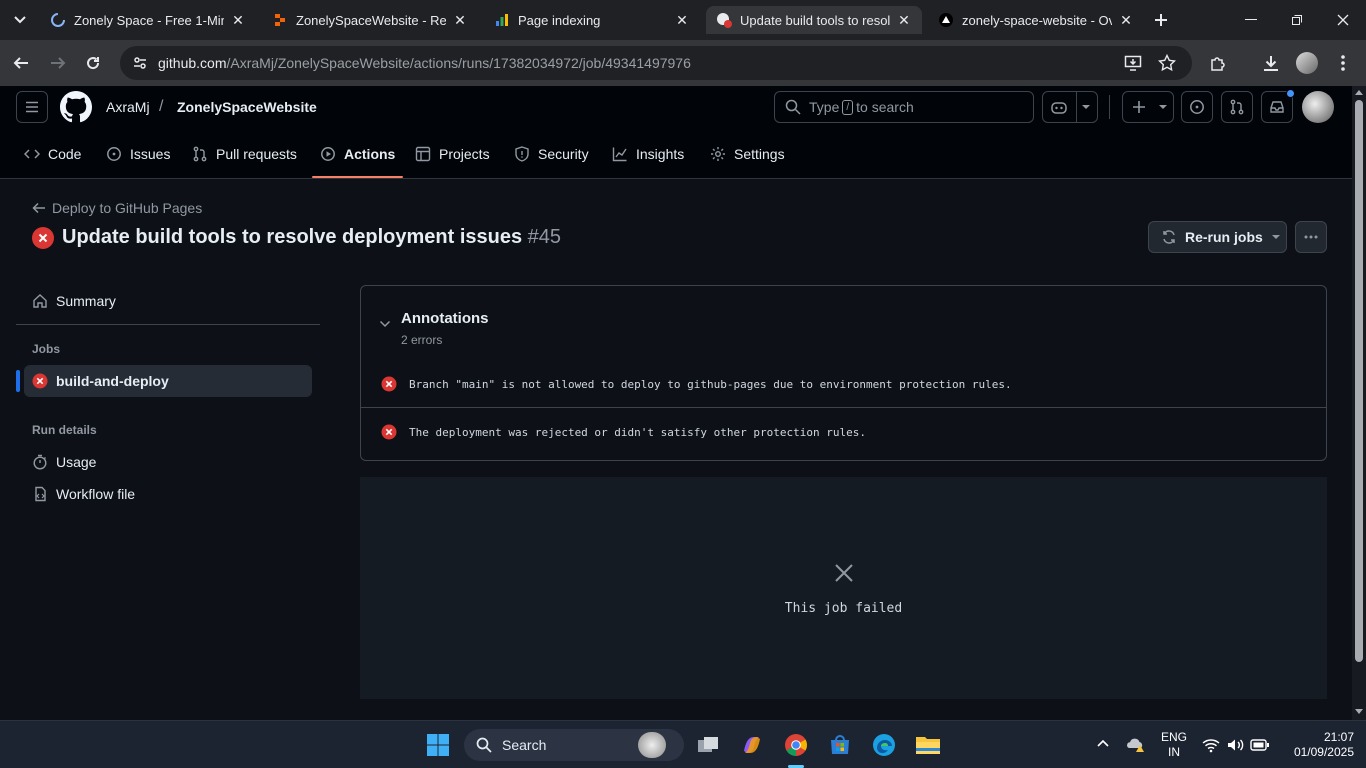 The height and width of the screenshot is (768, 1366). I want to click on home-icon, so click(40, 301).